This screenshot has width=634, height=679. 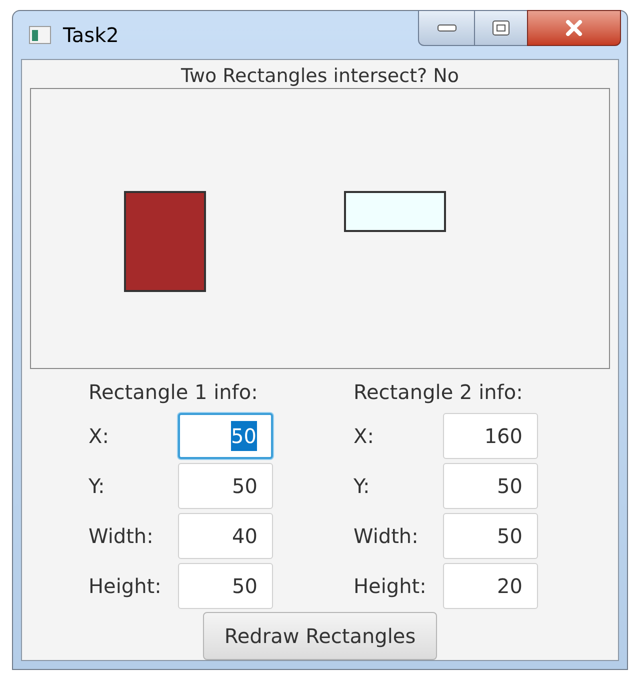 I want to click on input-field: 160, so click(x=490, y=436).